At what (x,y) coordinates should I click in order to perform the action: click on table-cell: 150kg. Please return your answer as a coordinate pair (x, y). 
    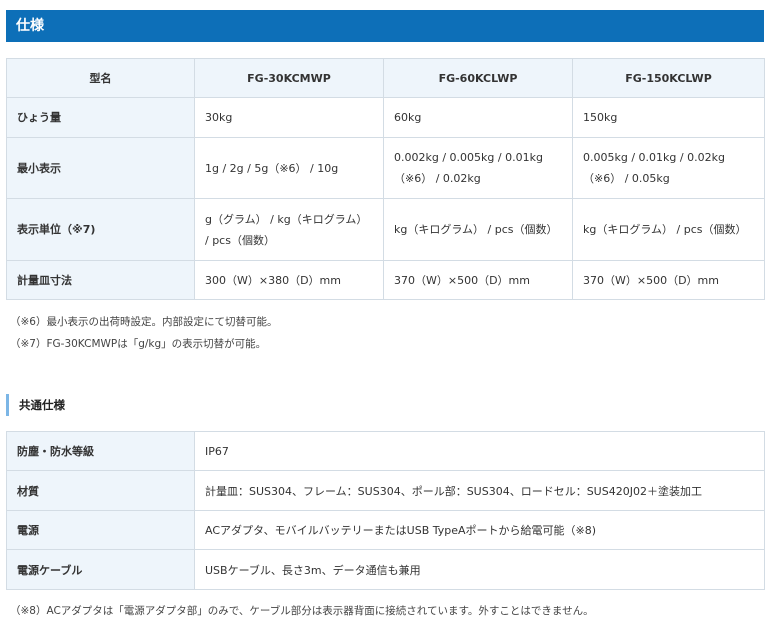
    Looking at the image, I should click on (668, 117).